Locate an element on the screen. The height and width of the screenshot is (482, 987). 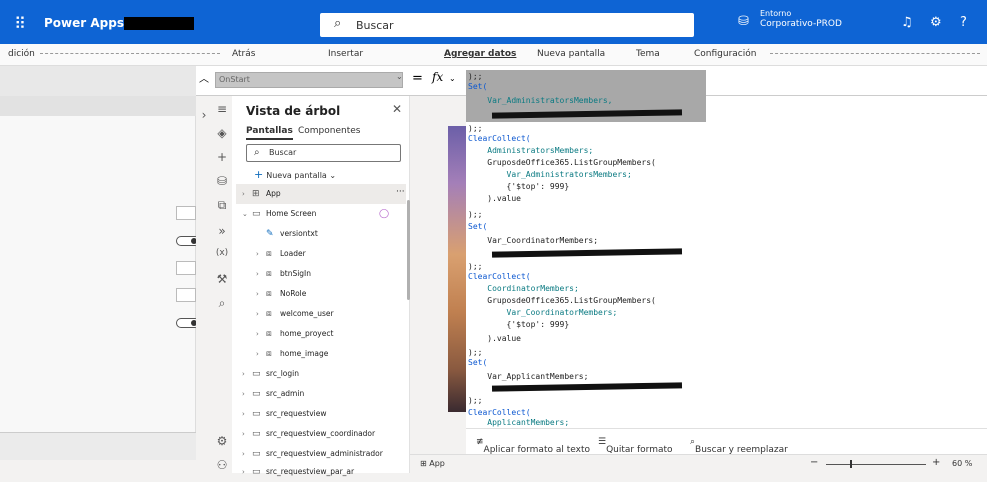
code-line: ).value is located at coordinates (494, 198).